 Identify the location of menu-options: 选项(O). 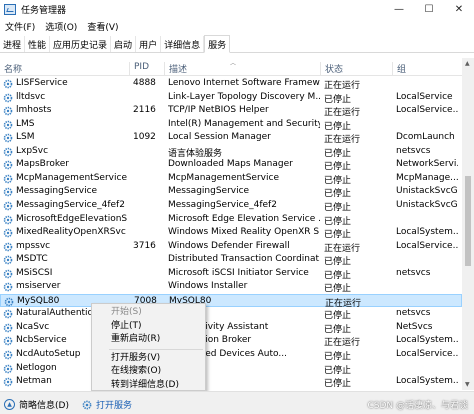
(61, 26).